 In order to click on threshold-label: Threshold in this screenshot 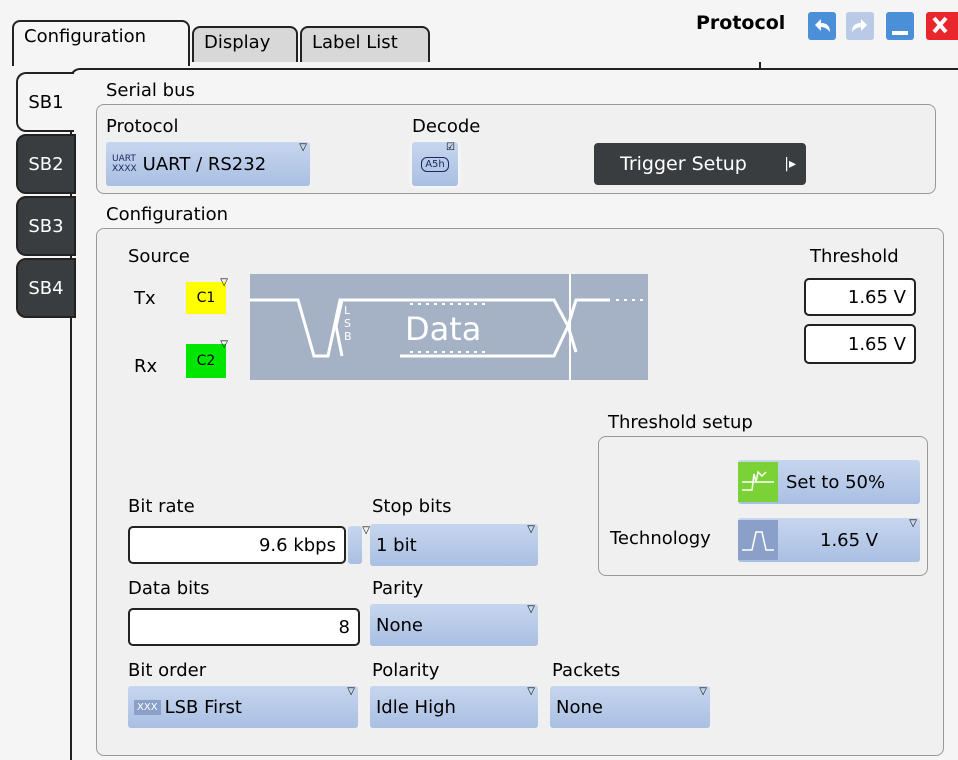, I will do `click(854, 256)`.